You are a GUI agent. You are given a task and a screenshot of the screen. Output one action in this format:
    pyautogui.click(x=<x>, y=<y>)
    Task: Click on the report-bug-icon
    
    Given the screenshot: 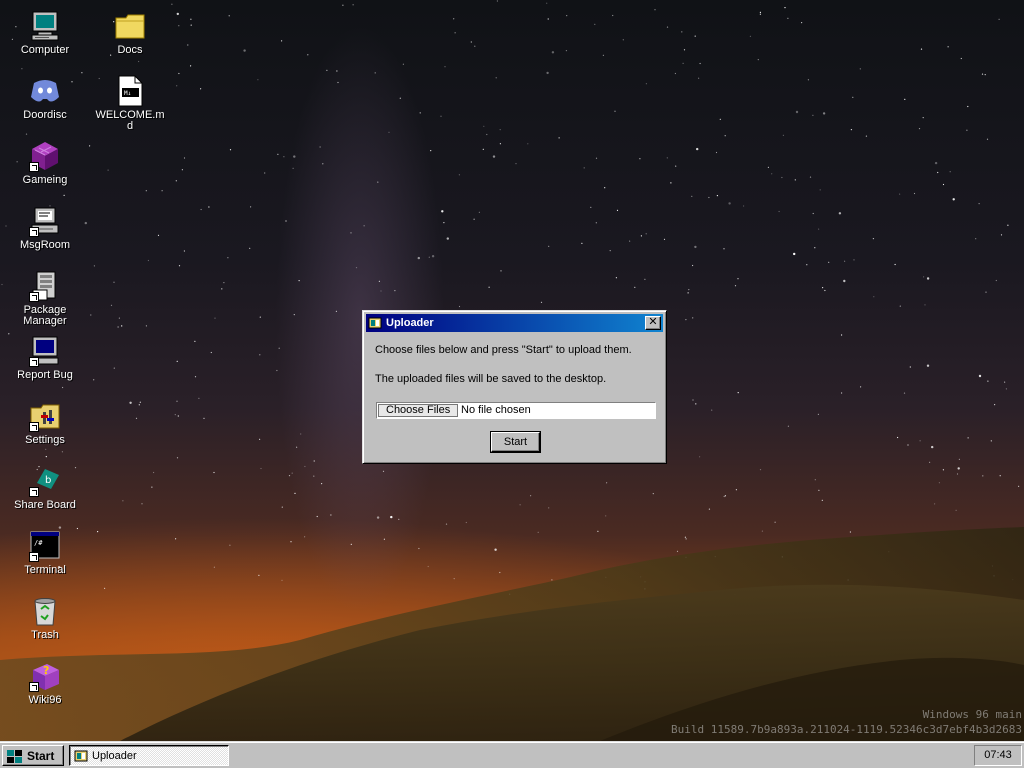 What is the action you would take?
    pyautogui.click(x=45, y=351)
    